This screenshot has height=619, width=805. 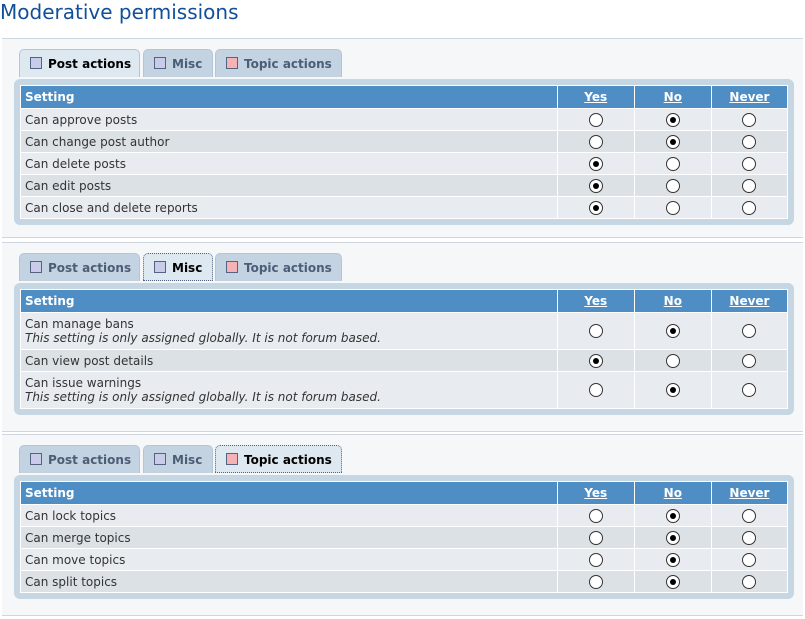 What do you see at coordinates (75, 163) in the screenshot?
I see `setting-label: Can delete posts` at bounding box center [75, 163].